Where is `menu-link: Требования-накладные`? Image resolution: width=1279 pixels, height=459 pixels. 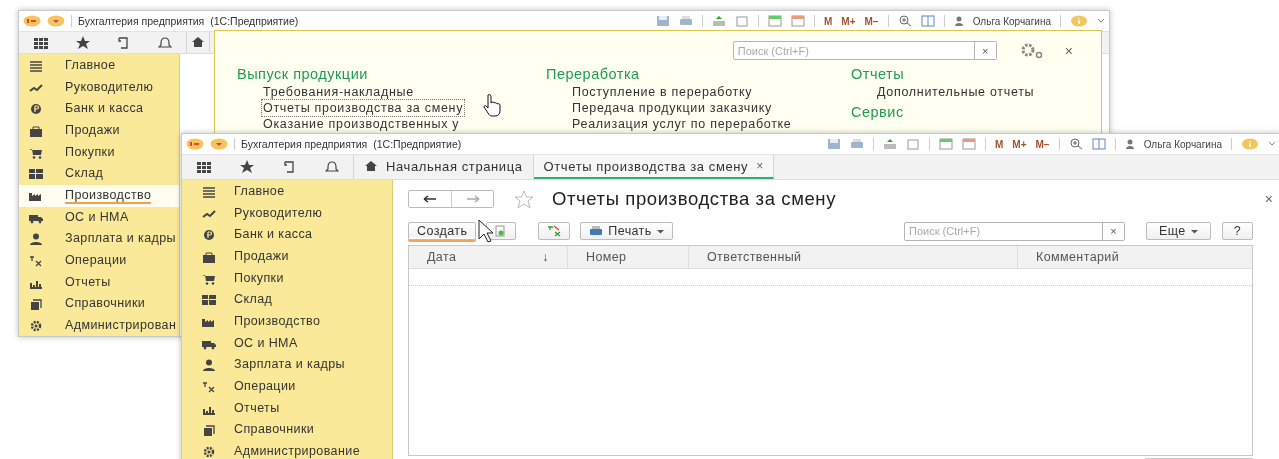
menu-link: Требования-накладные is located at coordinates (338, 92).